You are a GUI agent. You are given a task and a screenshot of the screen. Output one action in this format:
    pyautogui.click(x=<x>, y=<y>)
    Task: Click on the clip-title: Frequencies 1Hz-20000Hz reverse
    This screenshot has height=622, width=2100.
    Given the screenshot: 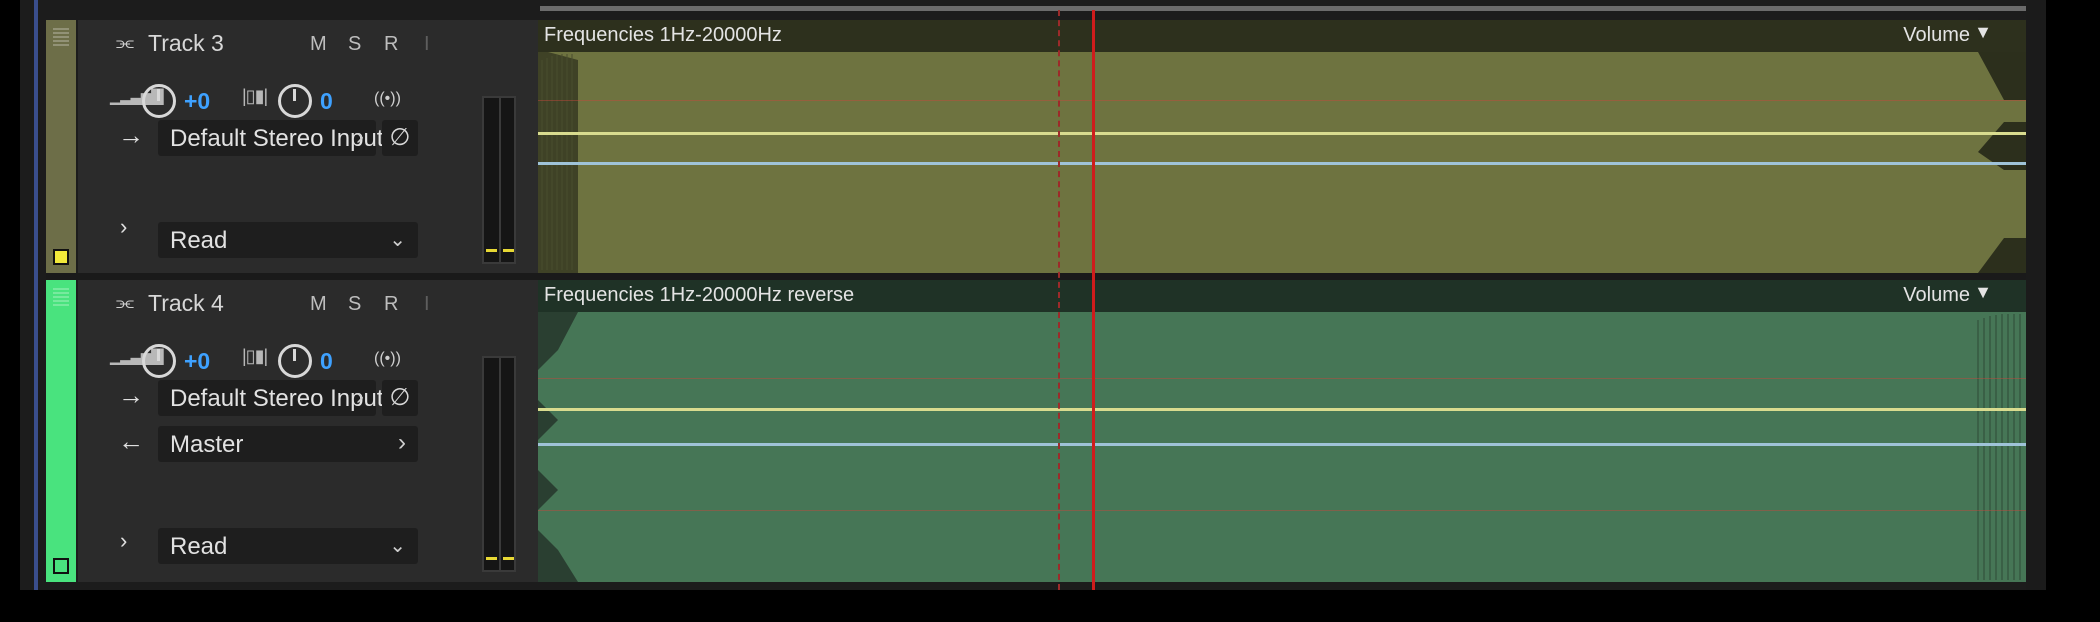 What is the action you would take?
    pyautogui.click(x=699, y=295)
    